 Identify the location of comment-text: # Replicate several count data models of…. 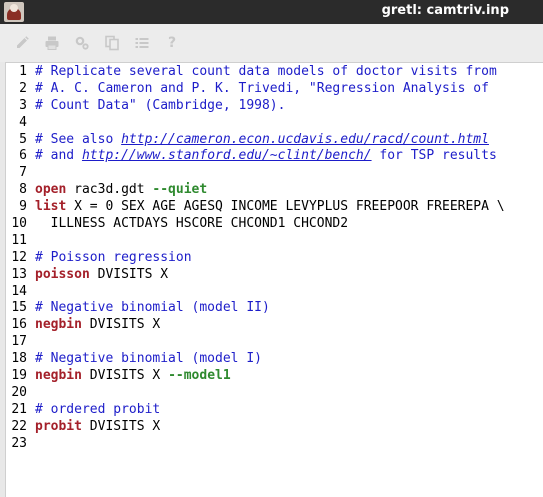
(266, 71).